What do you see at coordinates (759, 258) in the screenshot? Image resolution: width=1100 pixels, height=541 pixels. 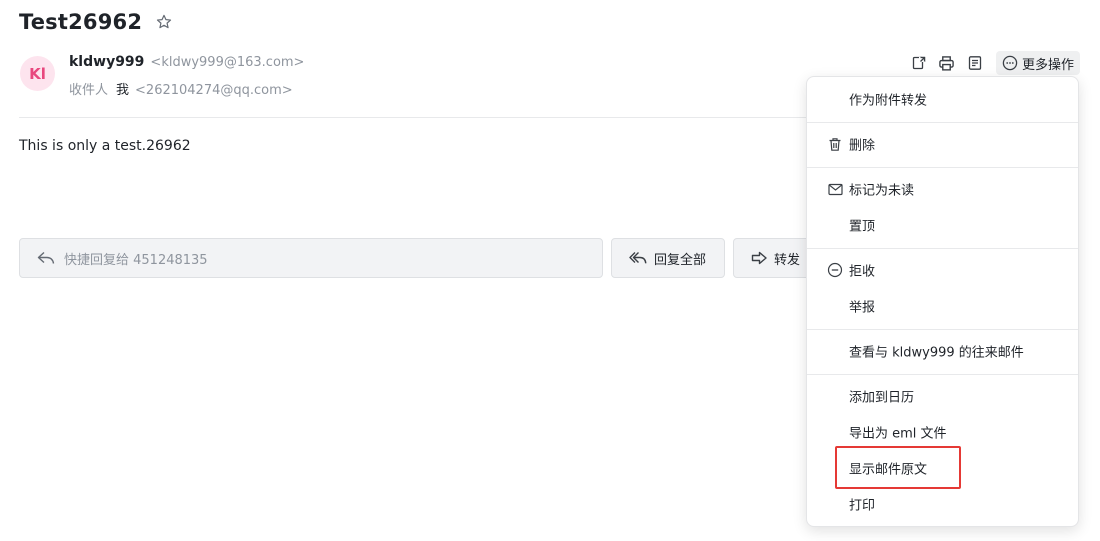 I see `forward-icon` at bounding box center [759, 258].